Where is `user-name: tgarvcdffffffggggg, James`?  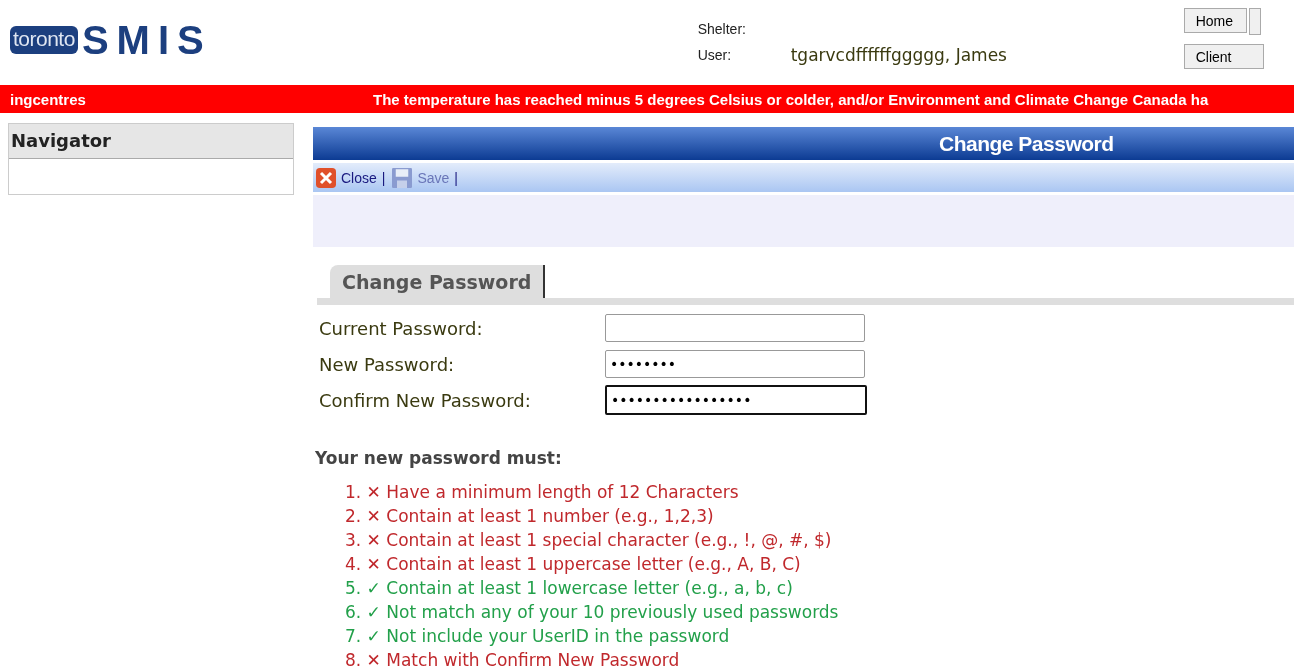 user-name: tgarvcdffffffggggg, James is located at coordinates (898, 55).